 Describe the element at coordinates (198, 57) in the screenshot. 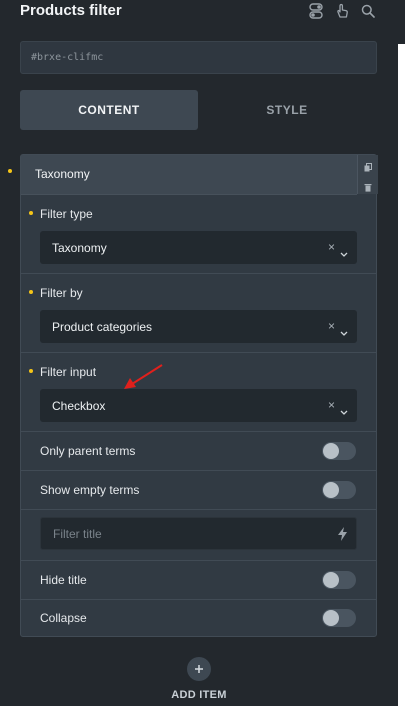

I see `element-id-input` at that location.